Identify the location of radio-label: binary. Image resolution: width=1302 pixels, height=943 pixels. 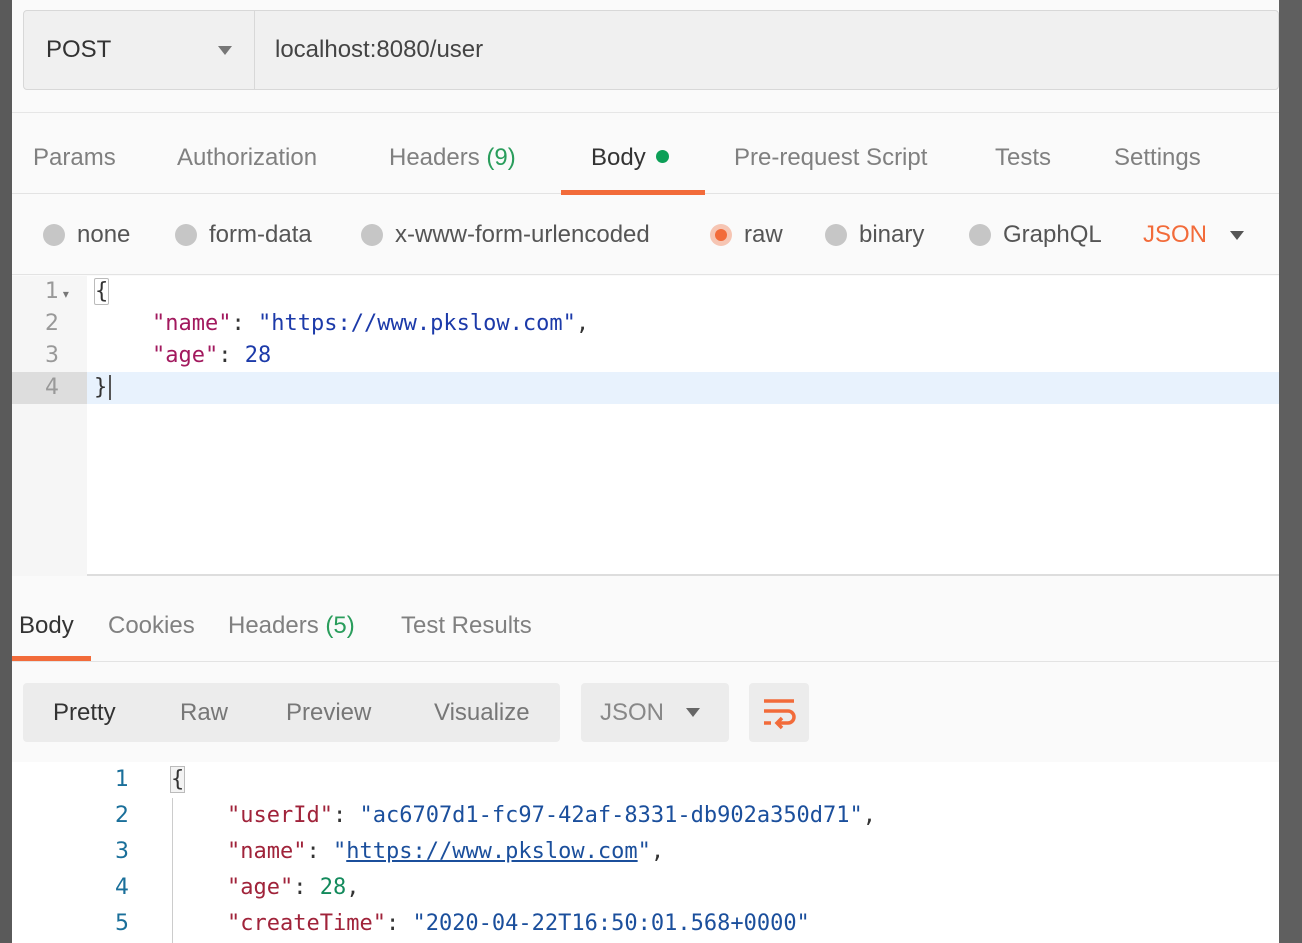
(892, 234).